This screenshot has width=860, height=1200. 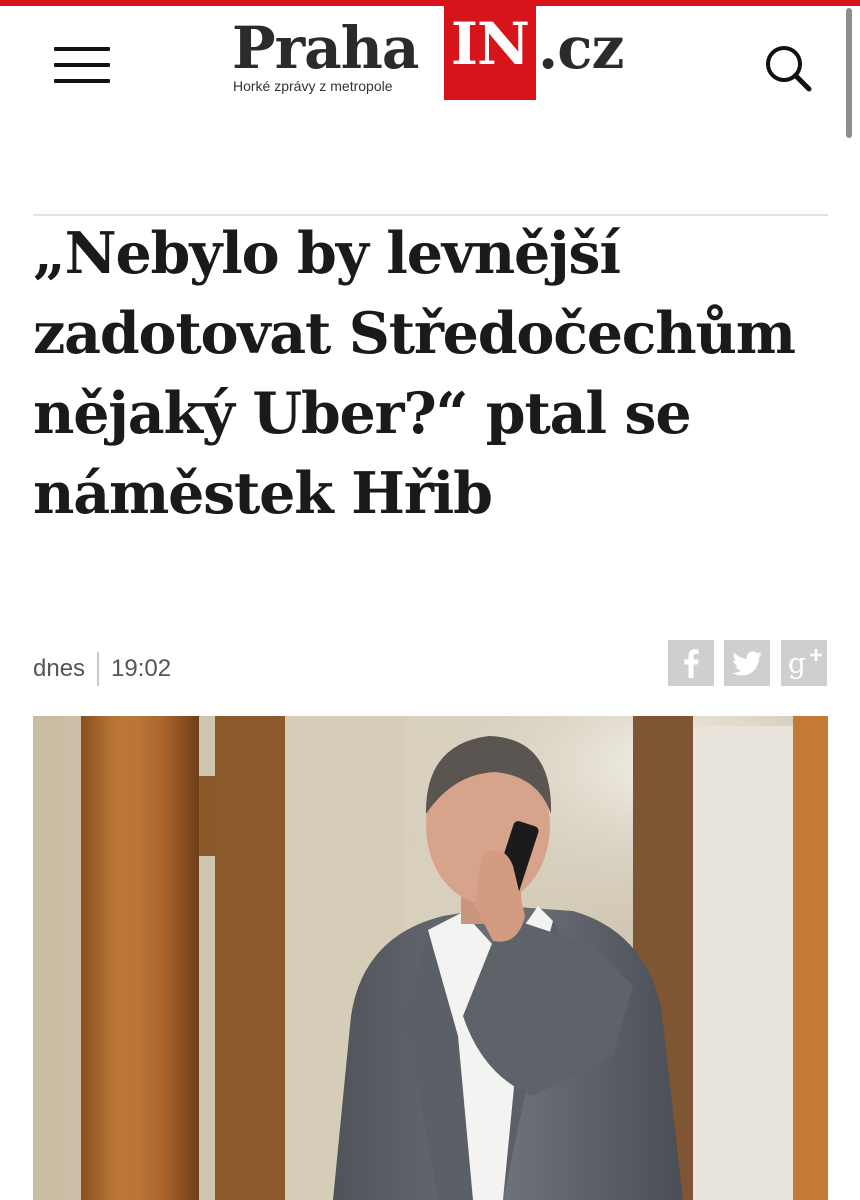 What do you see at coordinates (98, 669) in the screenshot?
I see `meta-separator` at bounding box center [98, 669].